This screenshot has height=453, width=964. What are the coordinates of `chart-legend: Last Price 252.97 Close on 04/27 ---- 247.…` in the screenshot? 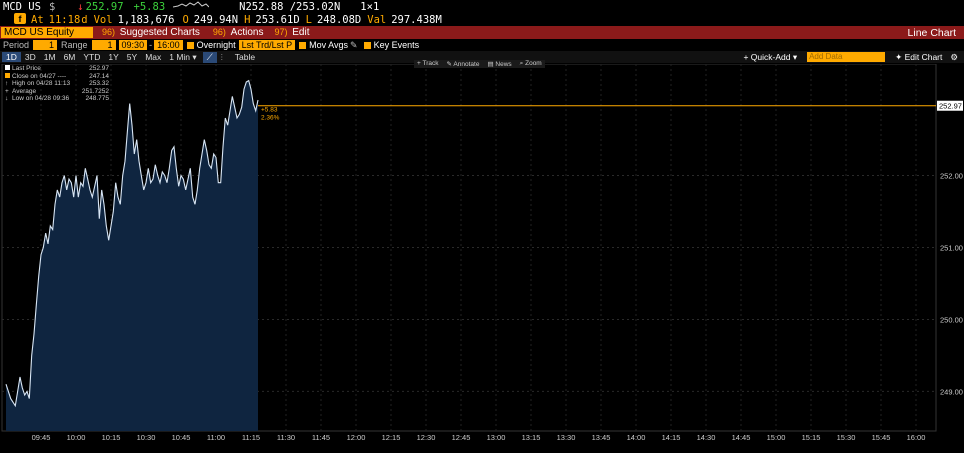 It's located at (57, 84).